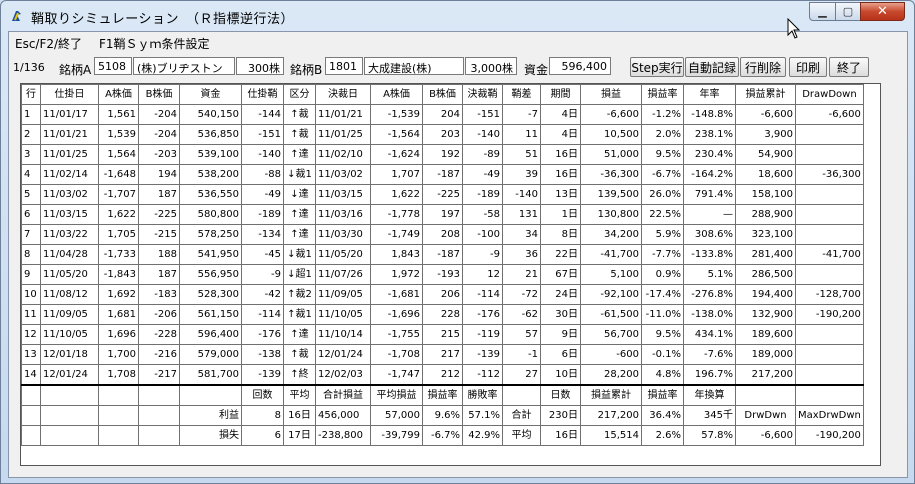 The width and height of the screenshot is (915, 484). I want to click on stock-b-shares-field: 3,000株, so click(491, 66).